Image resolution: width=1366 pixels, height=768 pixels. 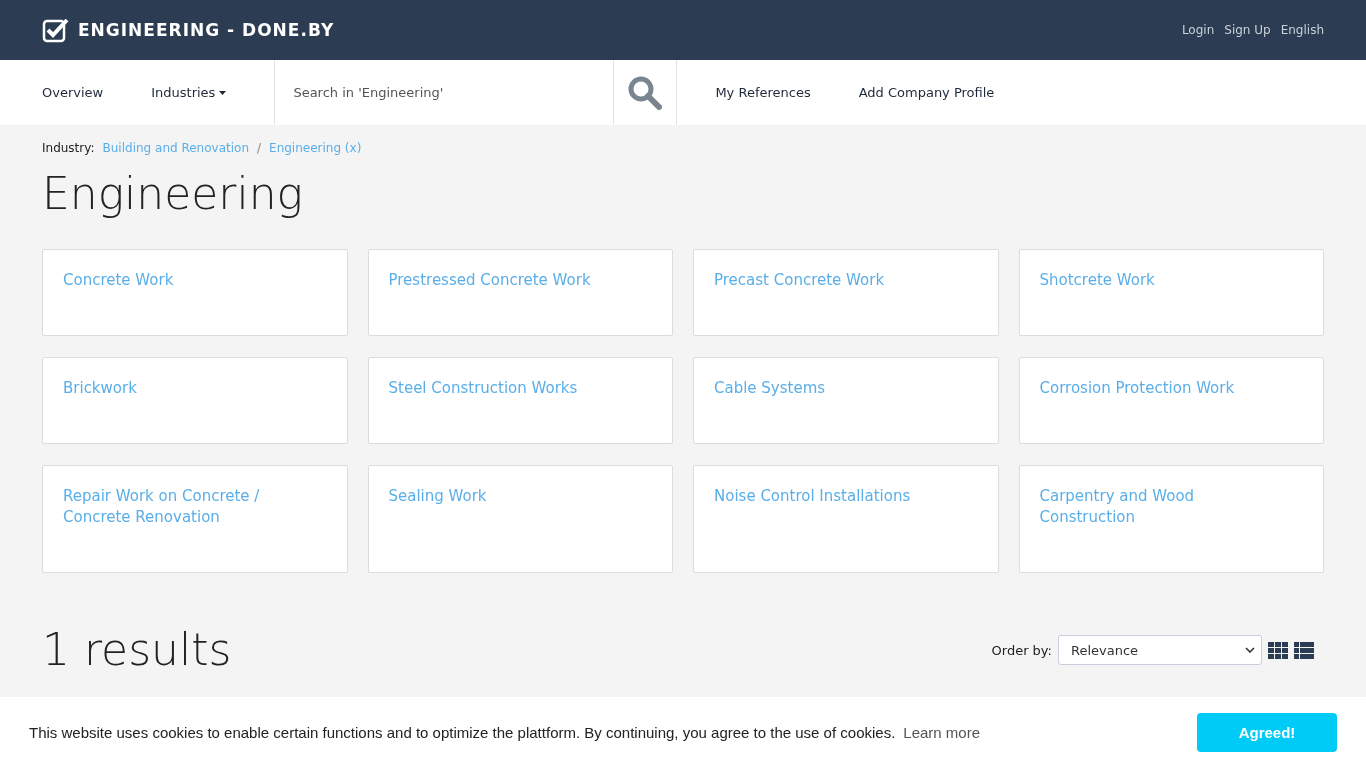 What do you see at coordinates (520, 519) in the screenshot?
I see `category-card: Sealing Work` at bounding box center [520, 519].